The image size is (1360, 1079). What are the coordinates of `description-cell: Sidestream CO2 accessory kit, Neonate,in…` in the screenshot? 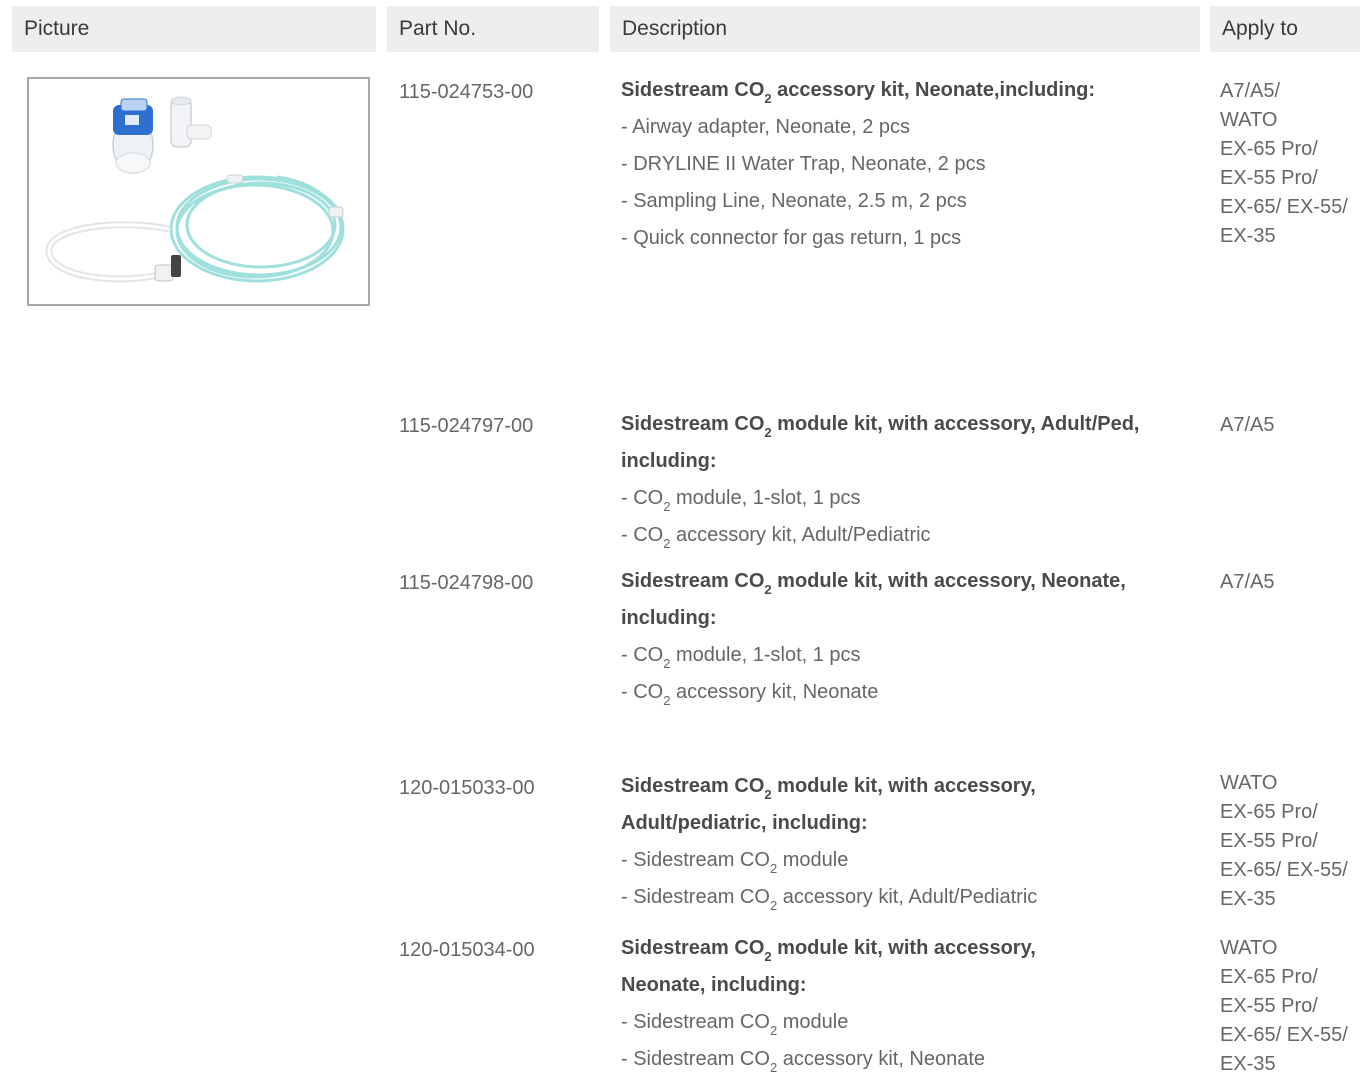 It's located at (911, 164).